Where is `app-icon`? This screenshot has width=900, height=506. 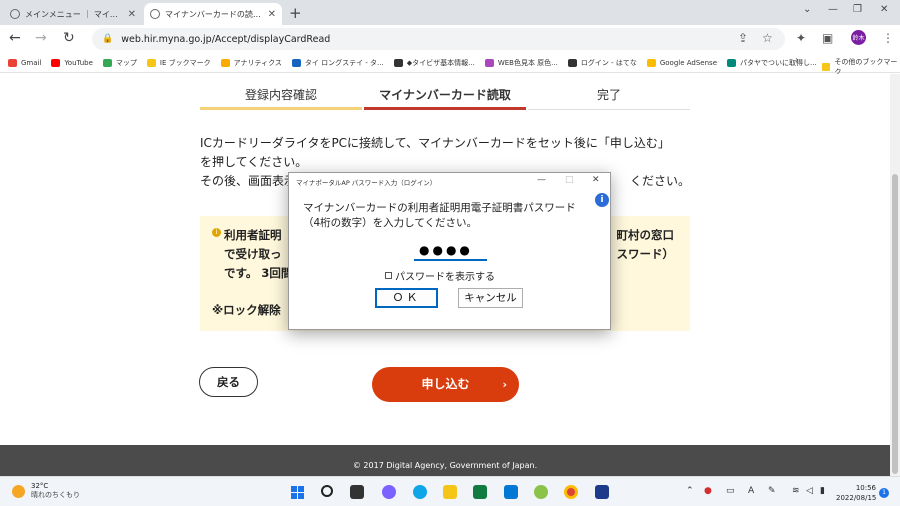
app-icon is located at coordinates (541, 492).